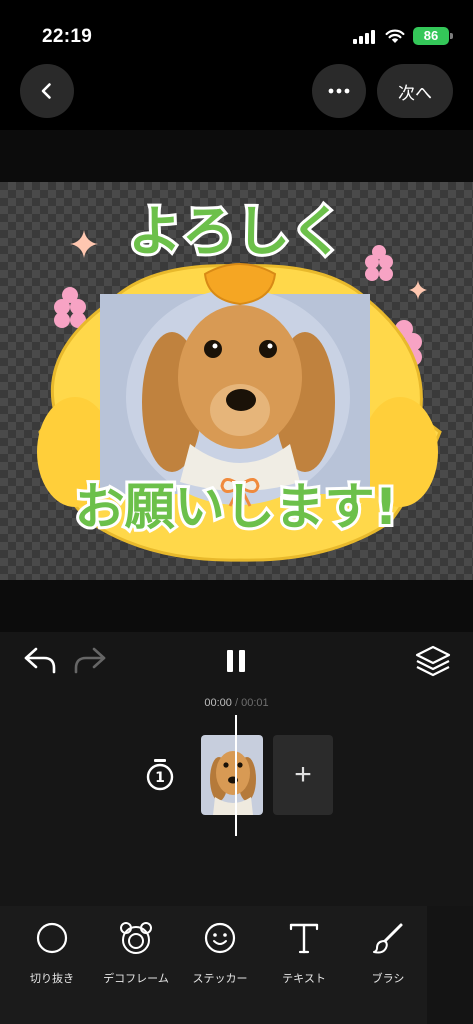 The height and width of the screenshot is (1024, 473). Describe the element at coordinates (40, 661) in the screenshot. I see `undo-icon` at that location.